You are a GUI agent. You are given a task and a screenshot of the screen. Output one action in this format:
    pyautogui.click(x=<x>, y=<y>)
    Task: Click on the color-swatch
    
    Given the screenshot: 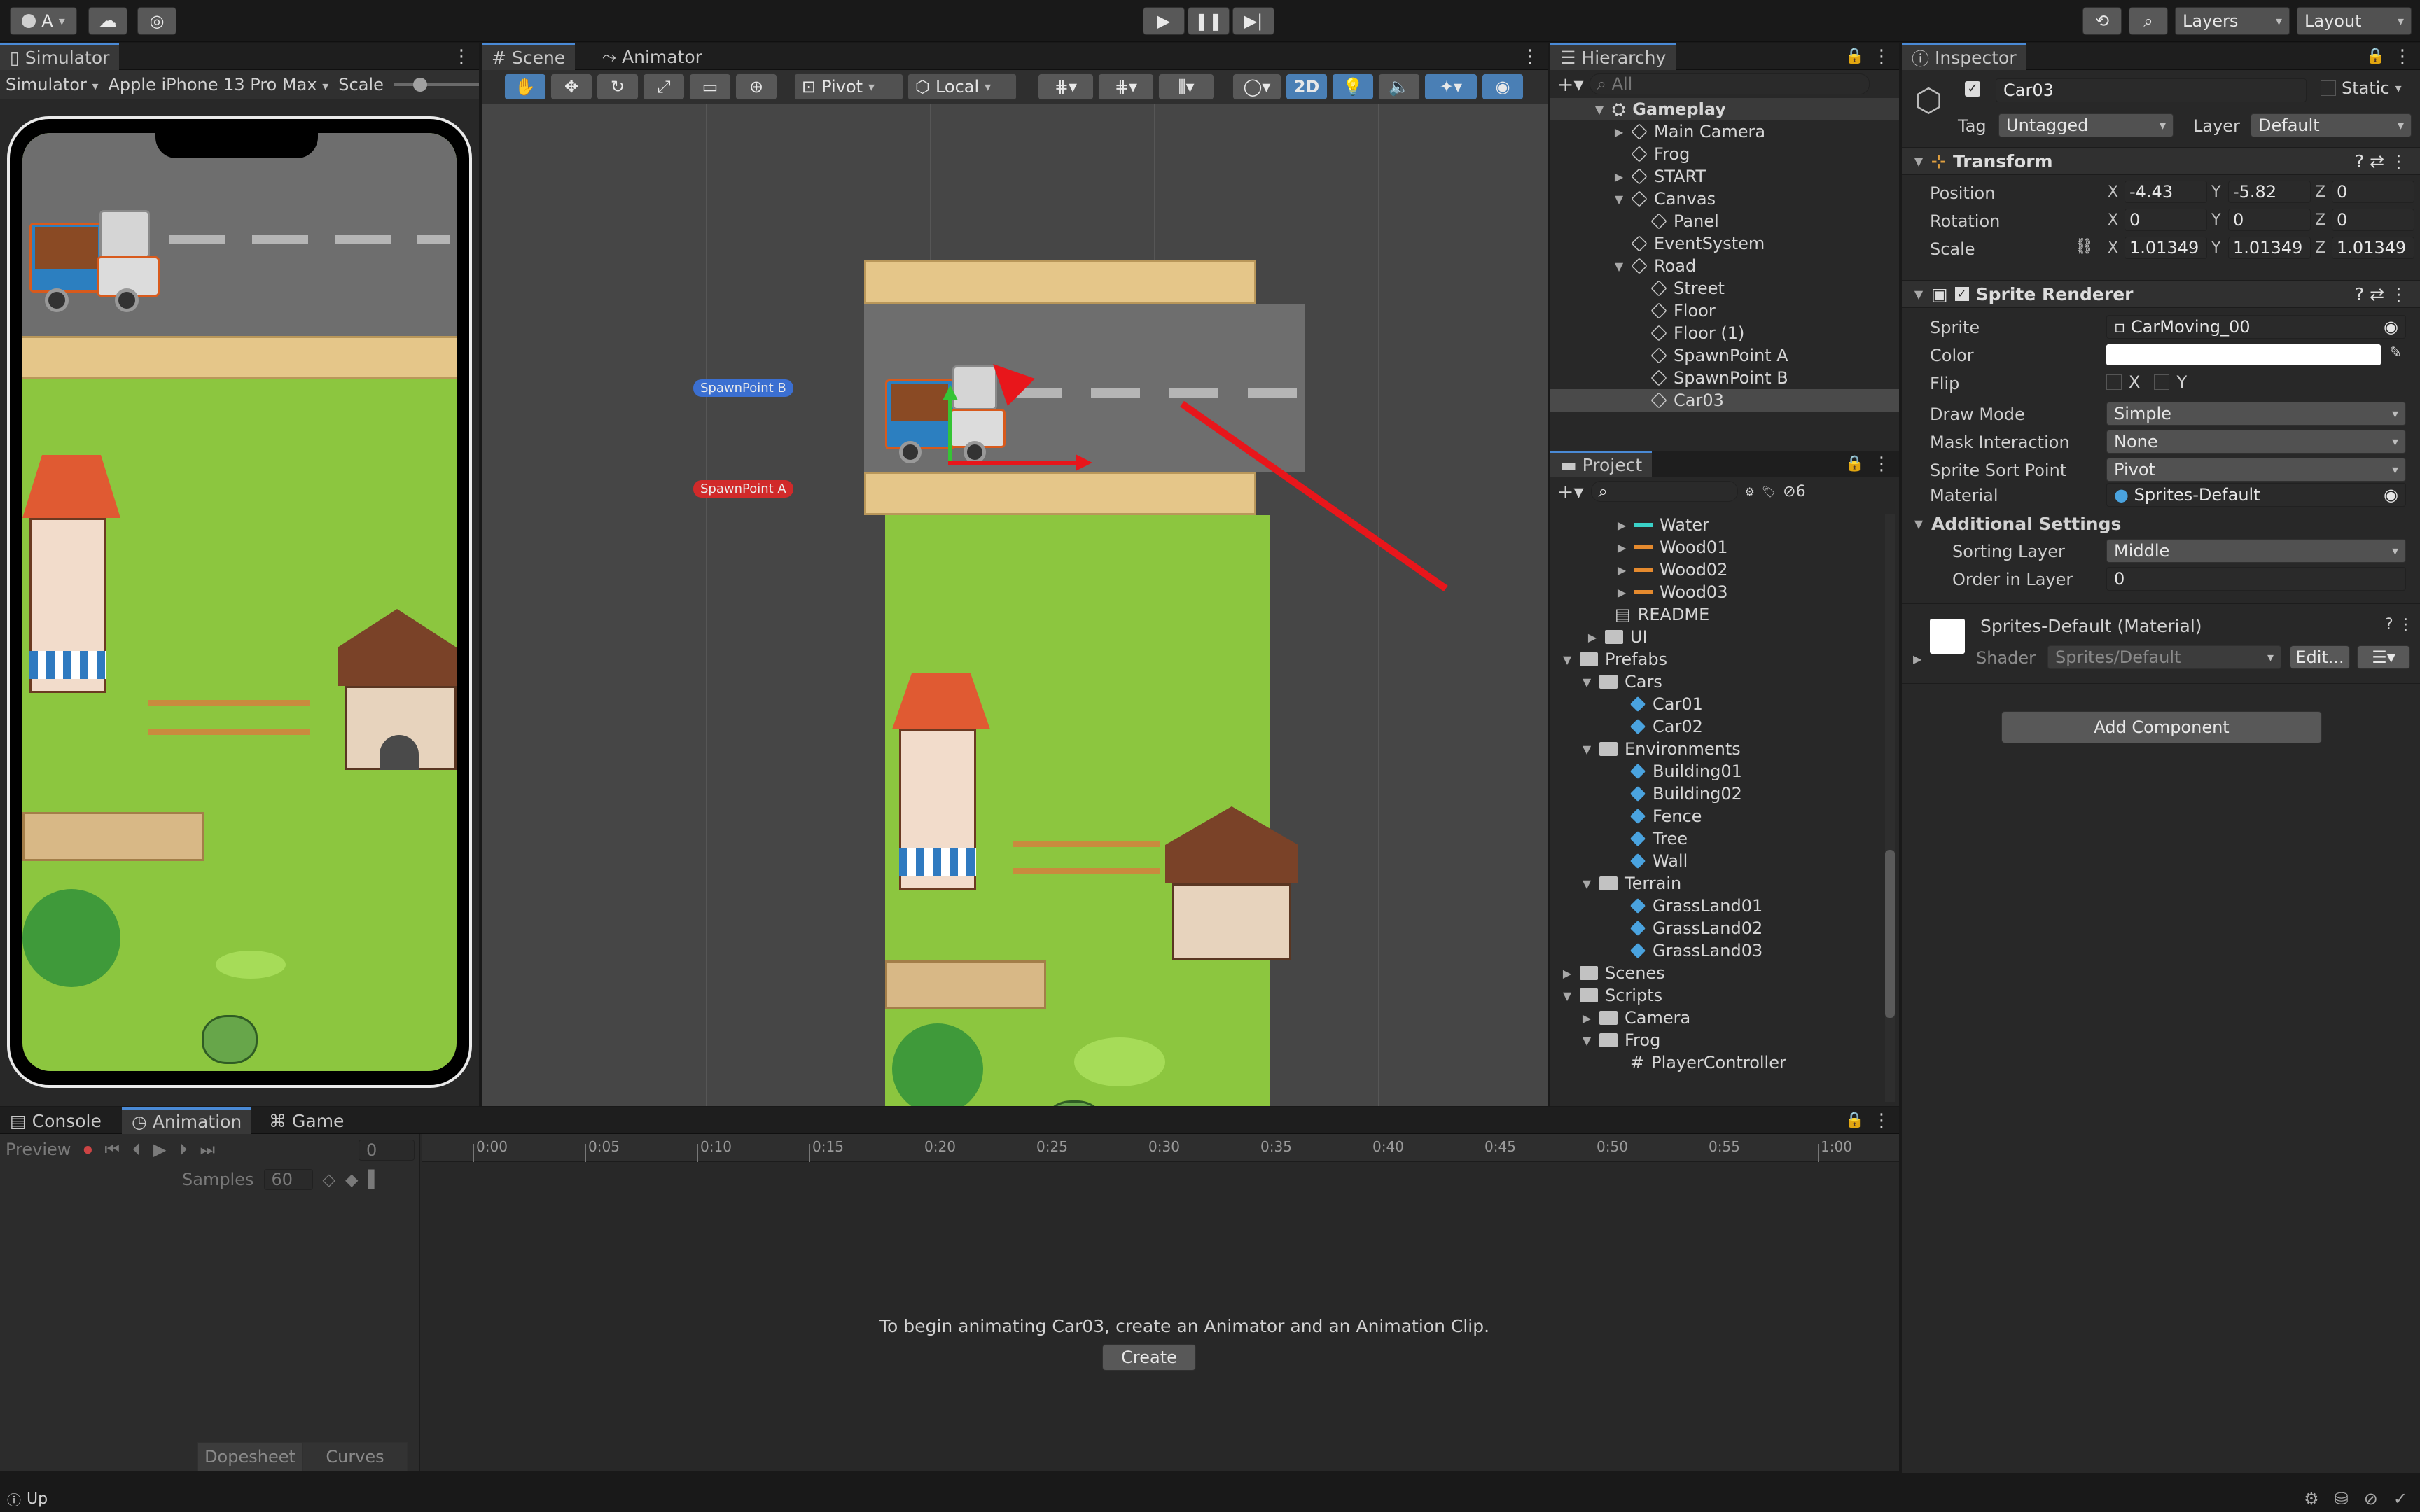 What is the action you would take?
    pyautogui.click(x=2243, y=354)
    